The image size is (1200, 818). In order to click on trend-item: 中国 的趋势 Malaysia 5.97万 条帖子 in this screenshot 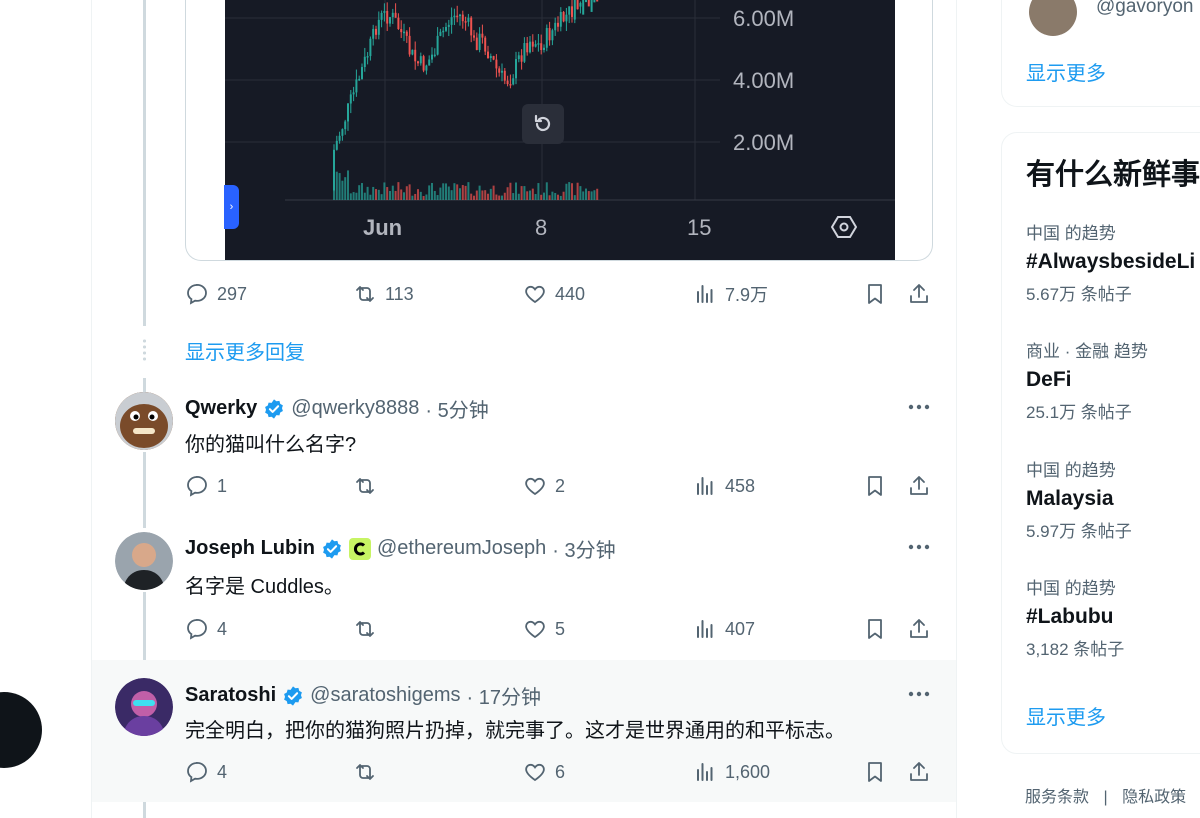, I will do `click(1079, 499)`.